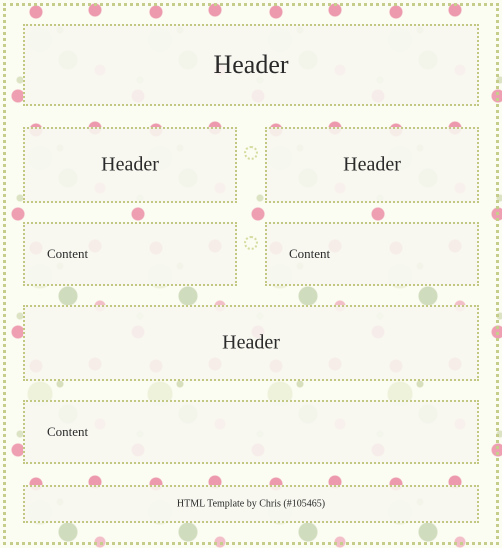  Describe the element at coordinates (251, 432) in the screenshot. I see `section-content: Content` at that location.